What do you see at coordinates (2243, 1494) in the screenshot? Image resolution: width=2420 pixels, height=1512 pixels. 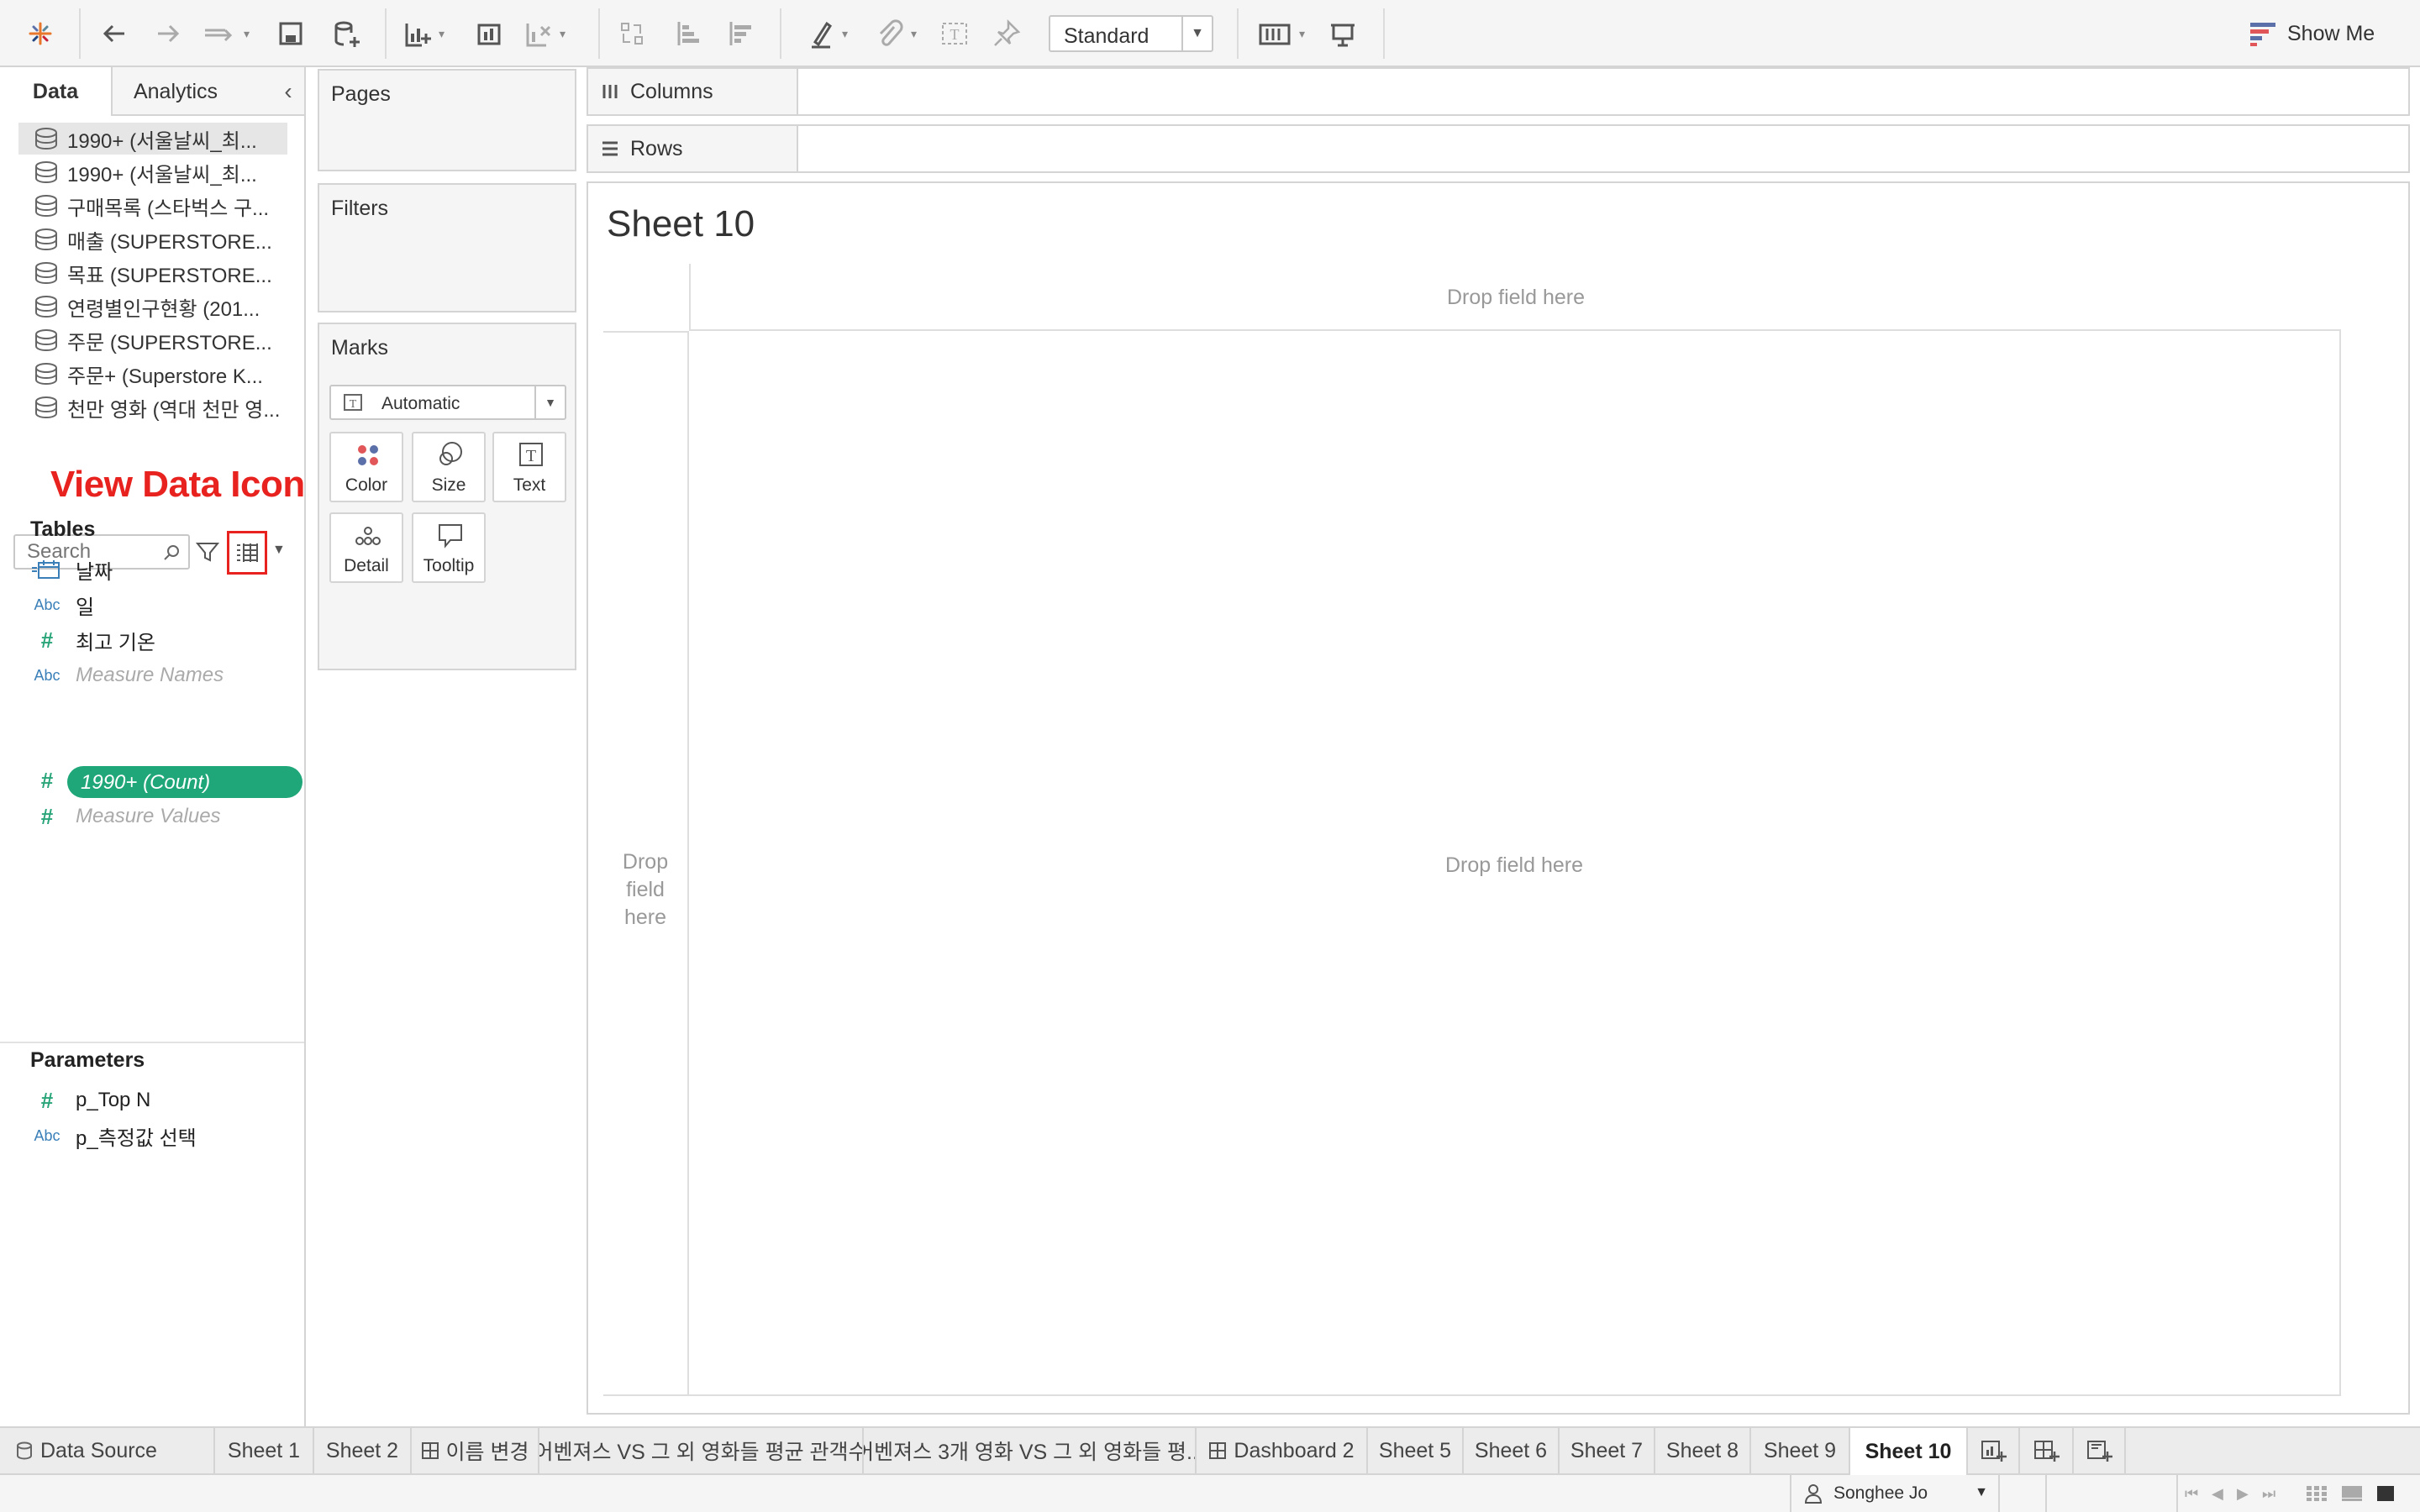 I see `next-sheet-icon: ▶` at bounding box center [2243, 1494].